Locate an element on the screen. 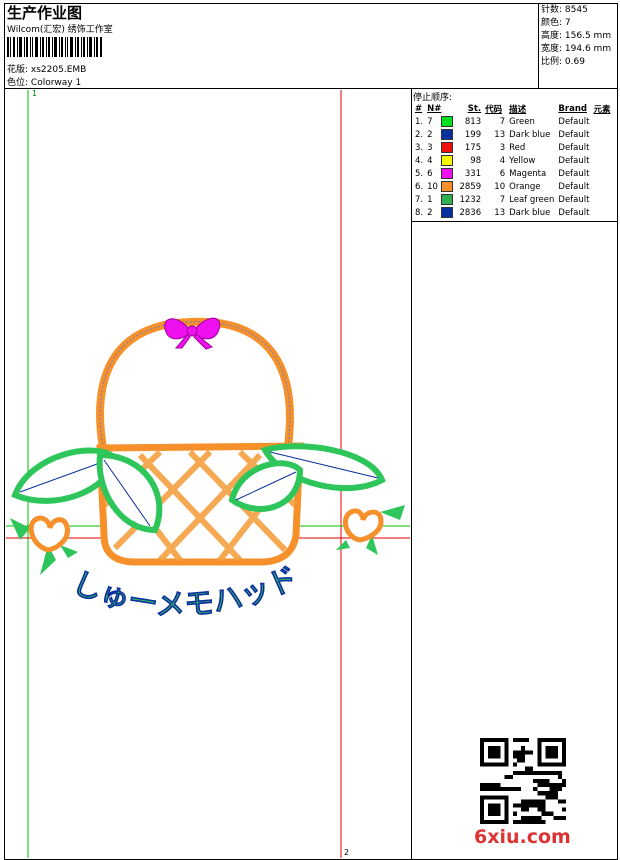 This screenshot has height=860, width=620. heart-ribbon-right is located at coordinates (370, 530).